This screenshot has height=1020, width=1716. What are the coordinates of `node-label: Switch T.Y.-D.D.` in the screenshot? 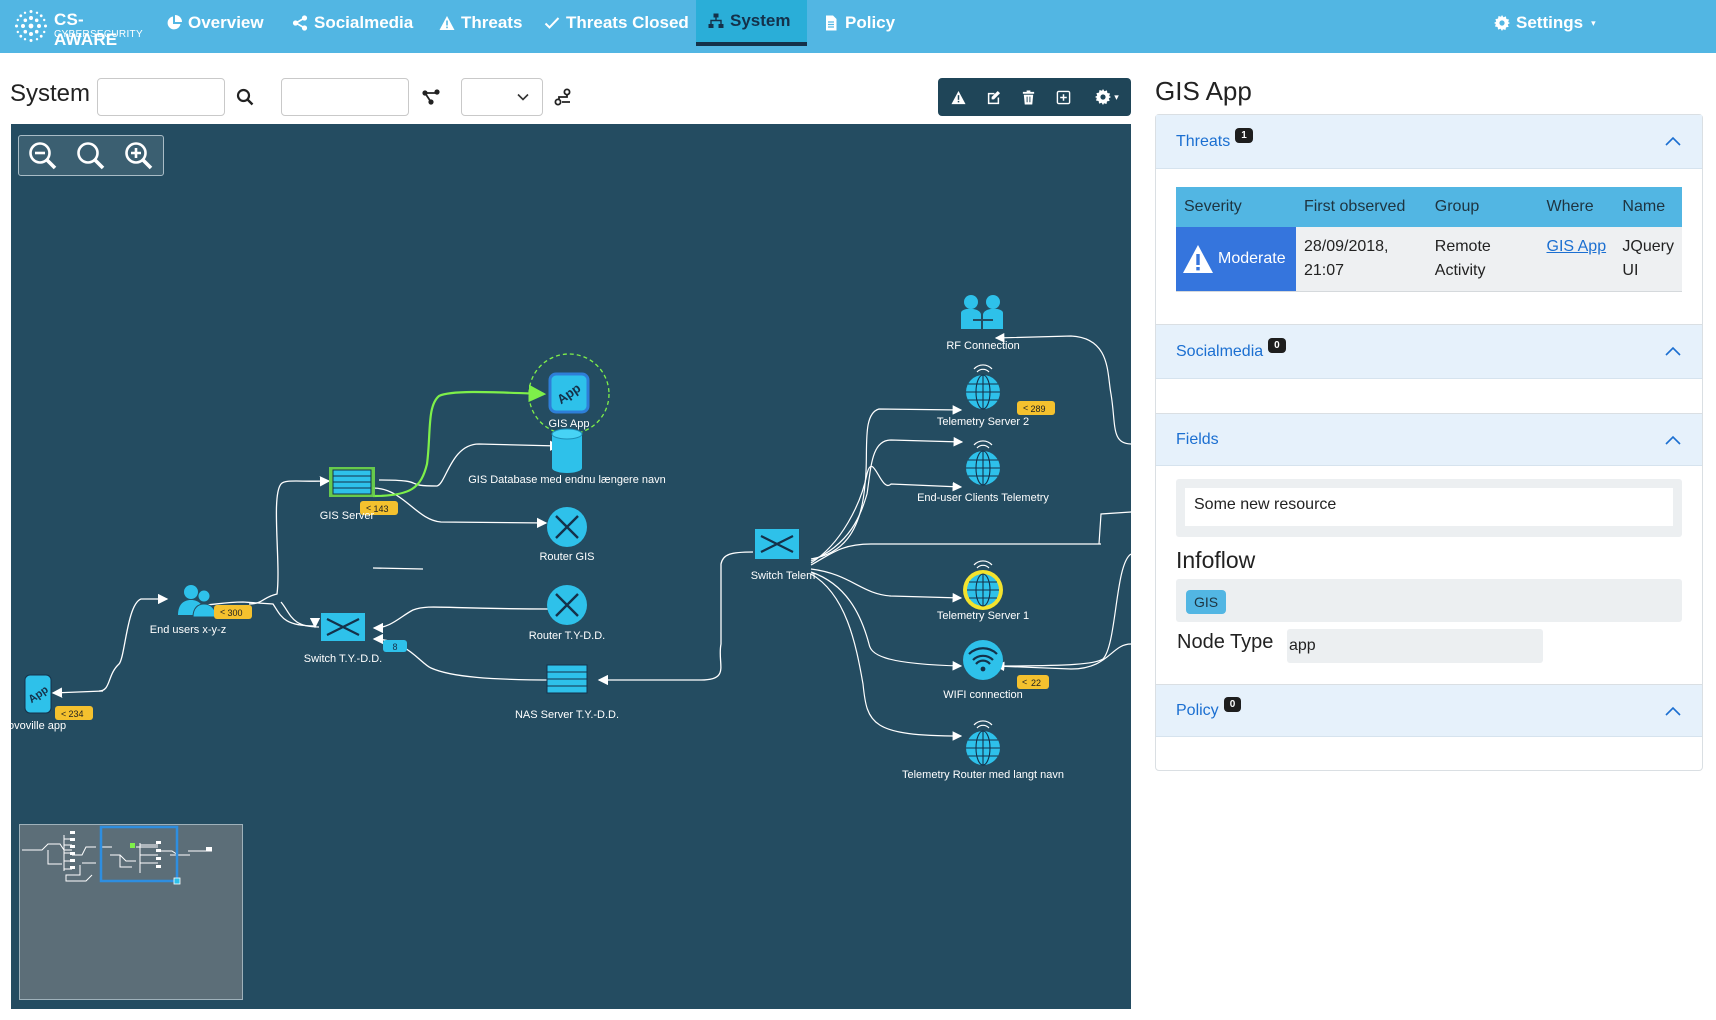 It's located at (343, 659).